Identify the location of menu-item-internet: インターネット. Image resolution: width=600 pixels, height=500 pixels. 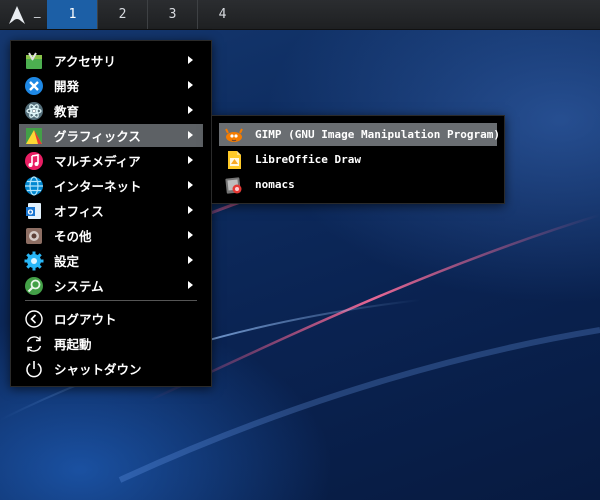
(111, 185).